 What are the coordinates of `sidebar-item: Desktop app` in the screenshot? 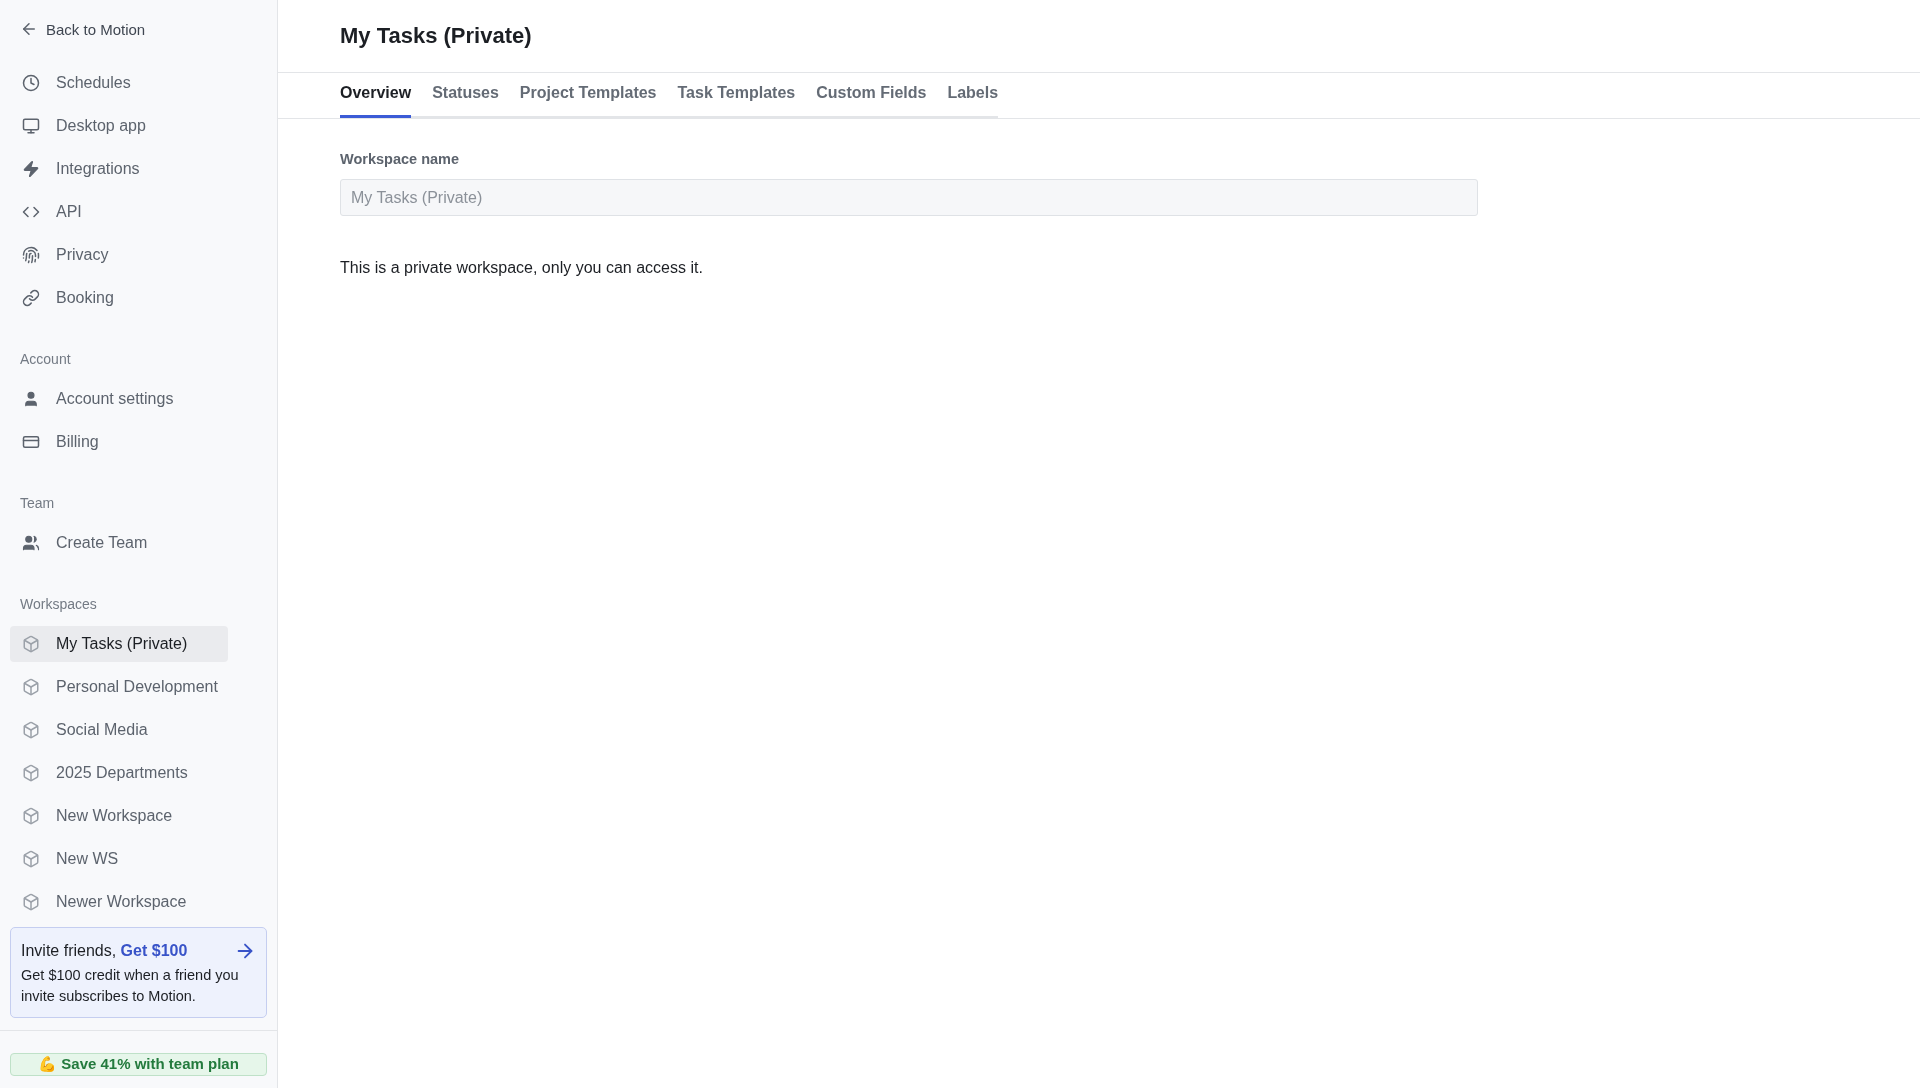 It's located at (119, 126).